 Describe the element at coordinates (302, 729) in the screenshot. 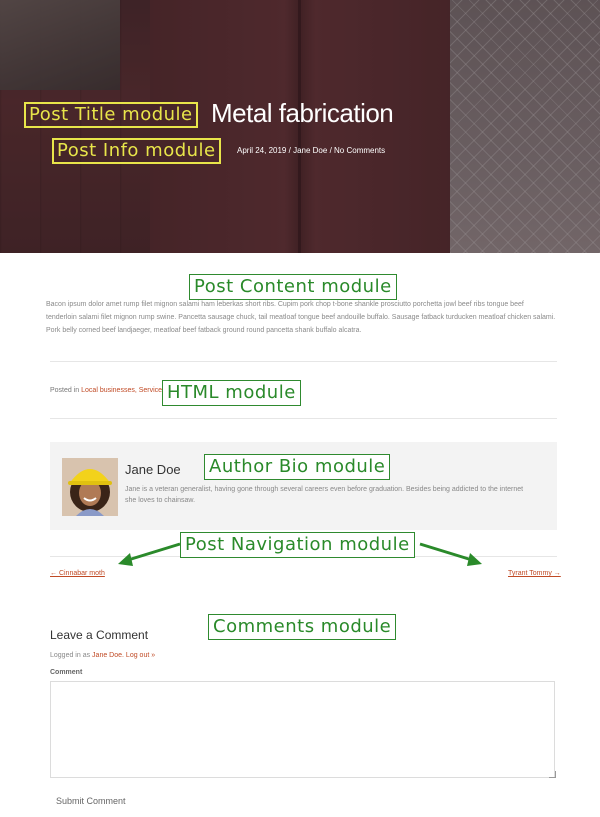

I see `comment-textarea` at that location.